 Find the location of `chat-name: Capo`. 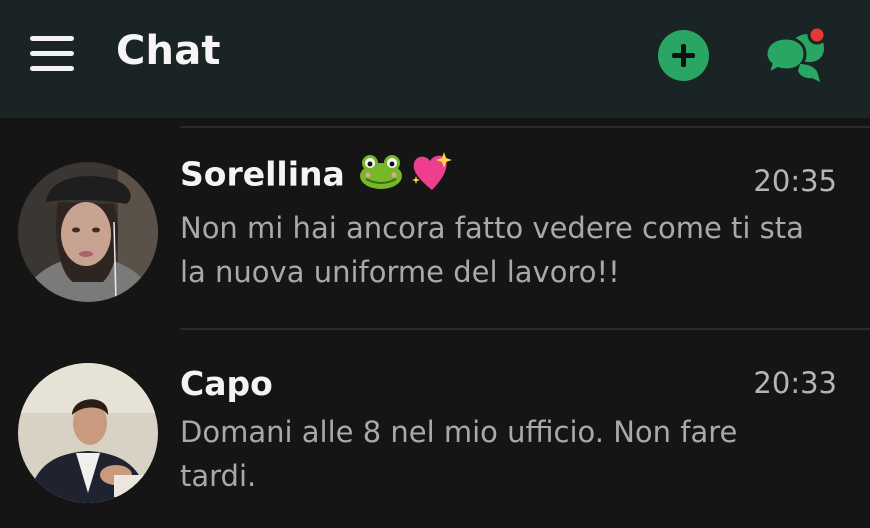

chat-name: Capo is located at coordinates (226, 383).